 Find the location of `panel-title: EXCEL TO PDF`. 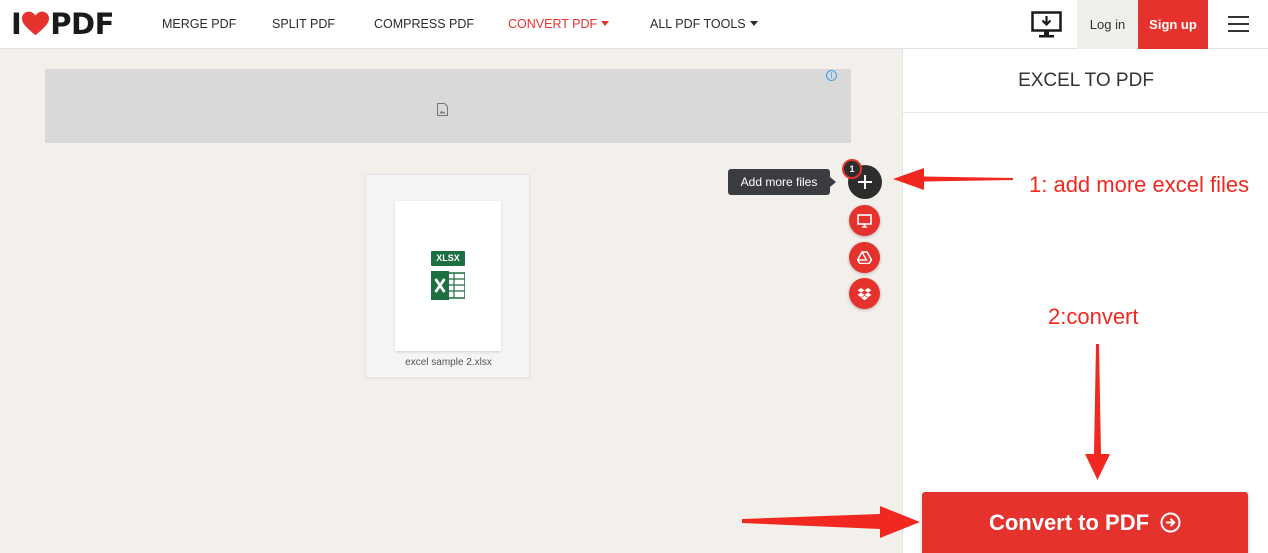

panel-title: EXCEL TO PDF is located at coordinates (1085, 81).